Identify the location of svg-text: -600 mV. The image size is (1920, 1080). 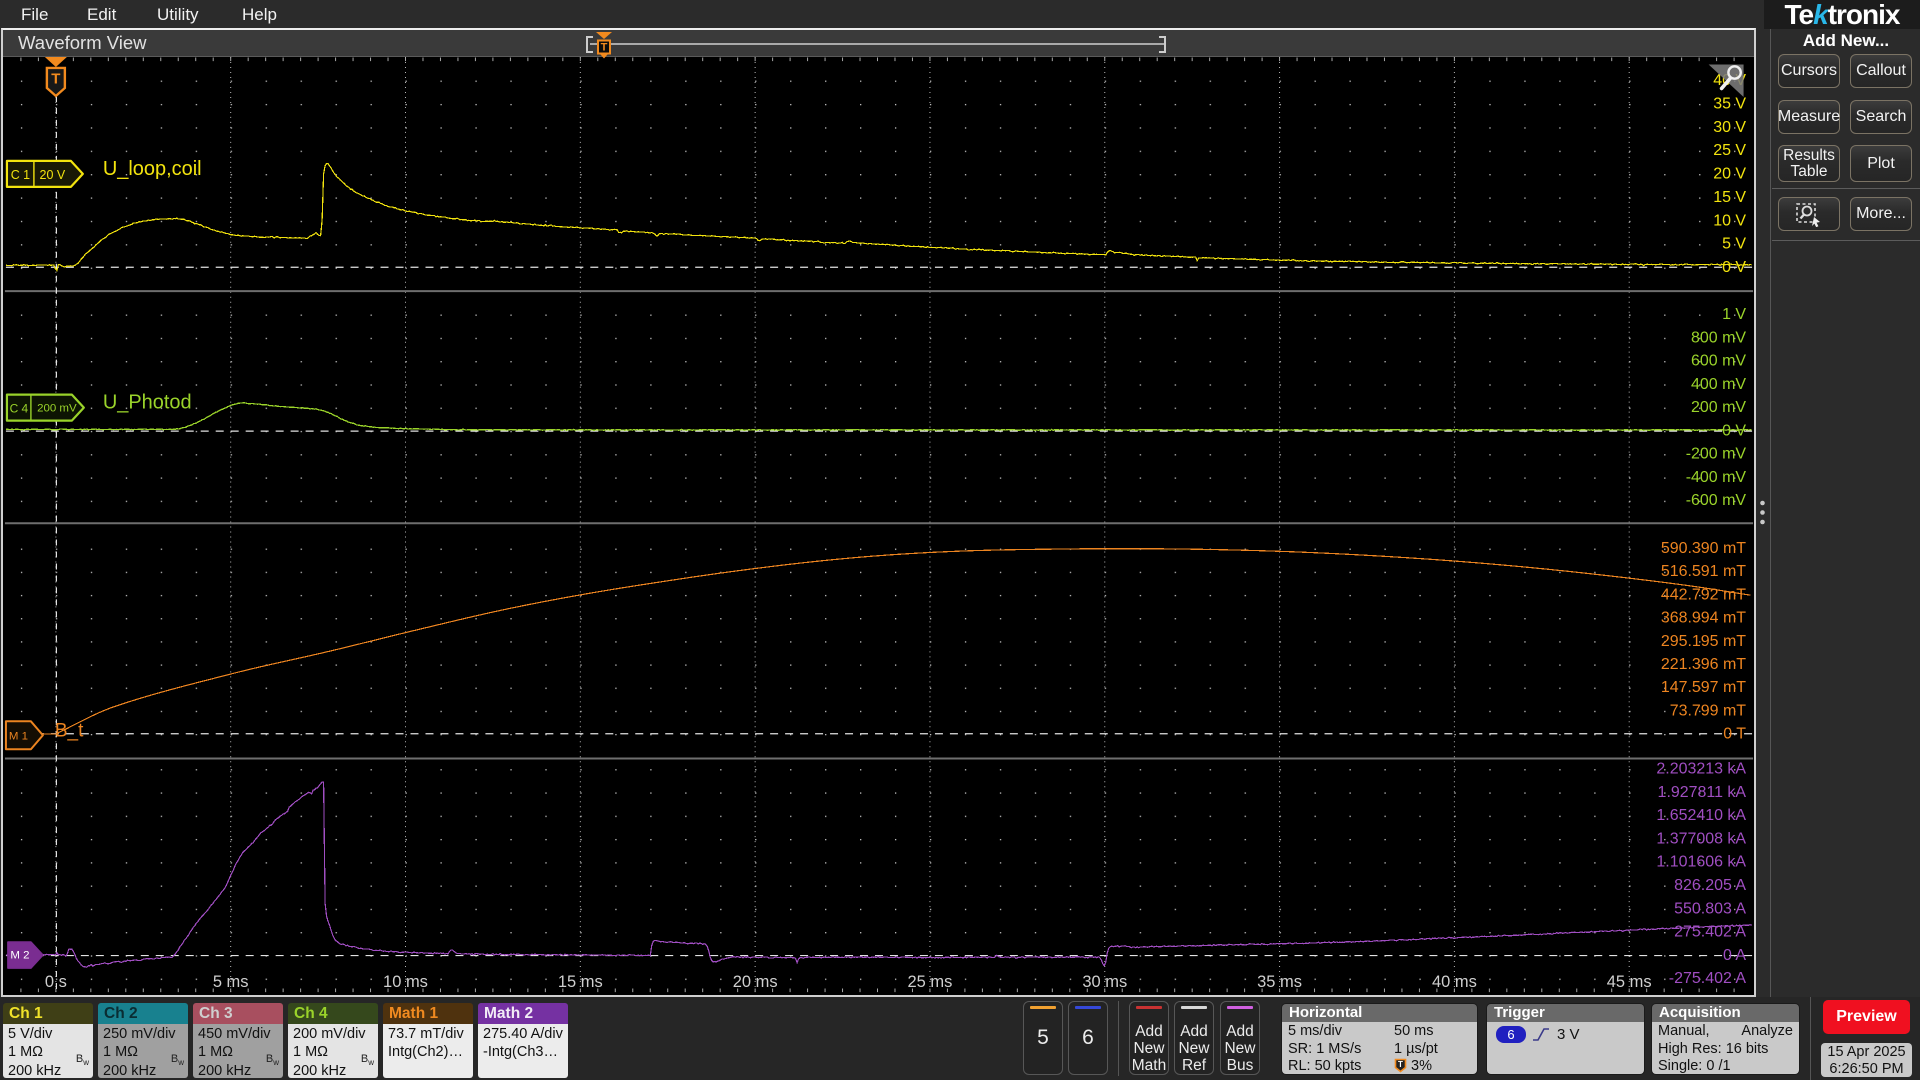
(1716, 500).